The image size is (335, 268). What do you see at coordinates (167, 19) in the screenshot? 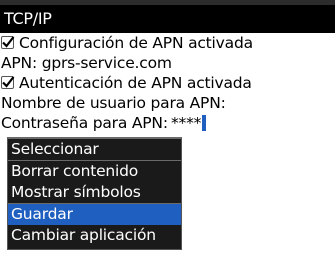
I see `title-bar: TCP/IP` at bounding box center [167, 19].